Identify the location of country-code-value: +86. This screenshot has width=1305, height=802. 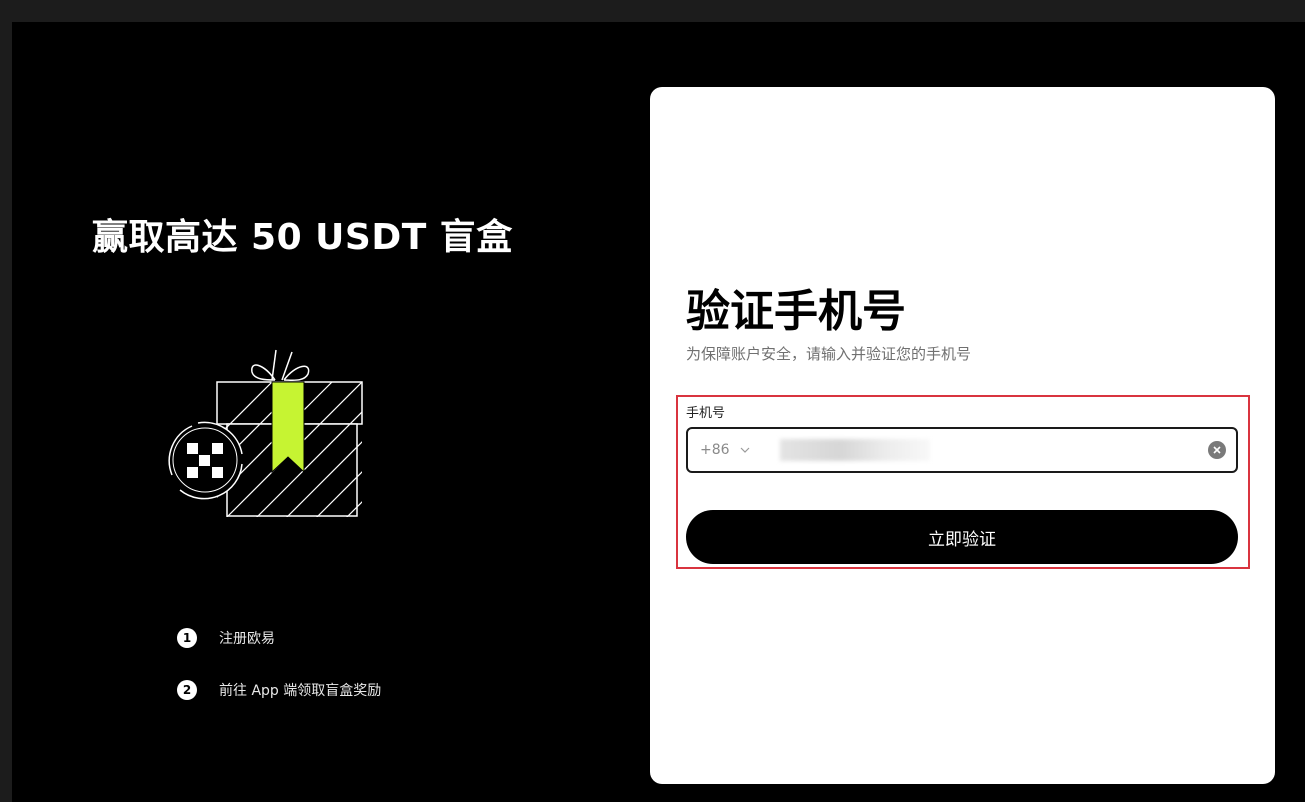
(715, 450).